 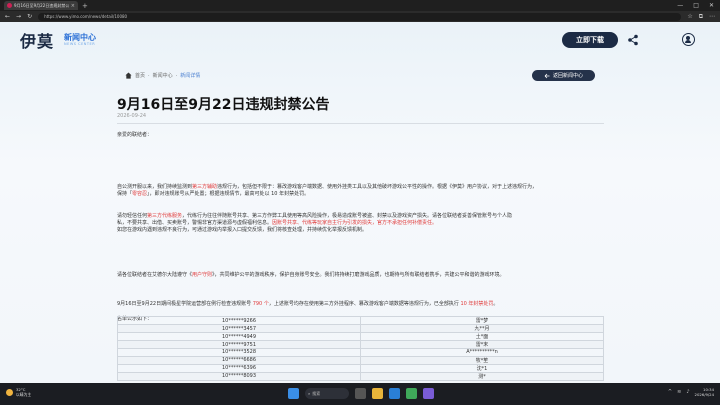 What do you see at coordinates (428, 393) in the screenshot?
I see `app-icon` at bounding box center [428, 393].